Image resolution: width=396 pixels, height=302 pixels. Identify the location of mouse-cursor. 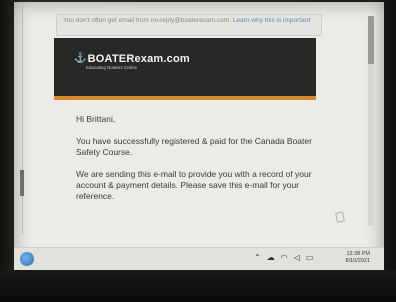
(340, 217).